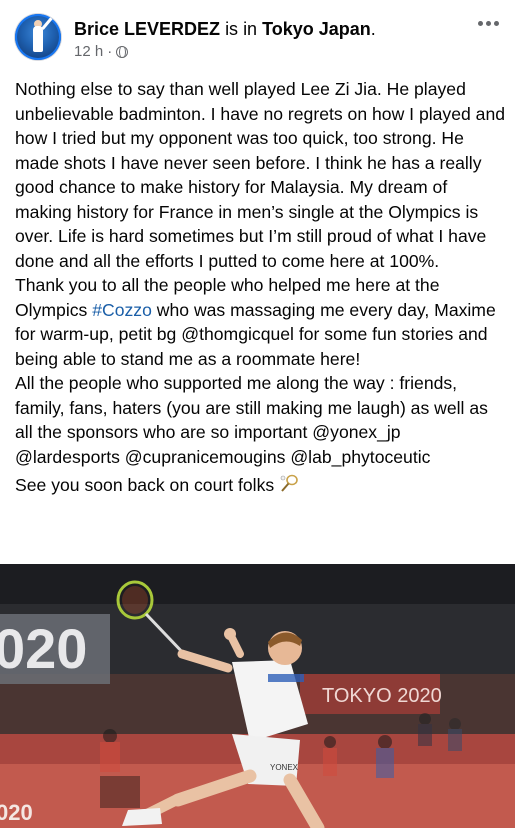 This screenshot has width=515, height=828. I want to click on banner-right-text: TOKYO 2020, so click(382, 696).